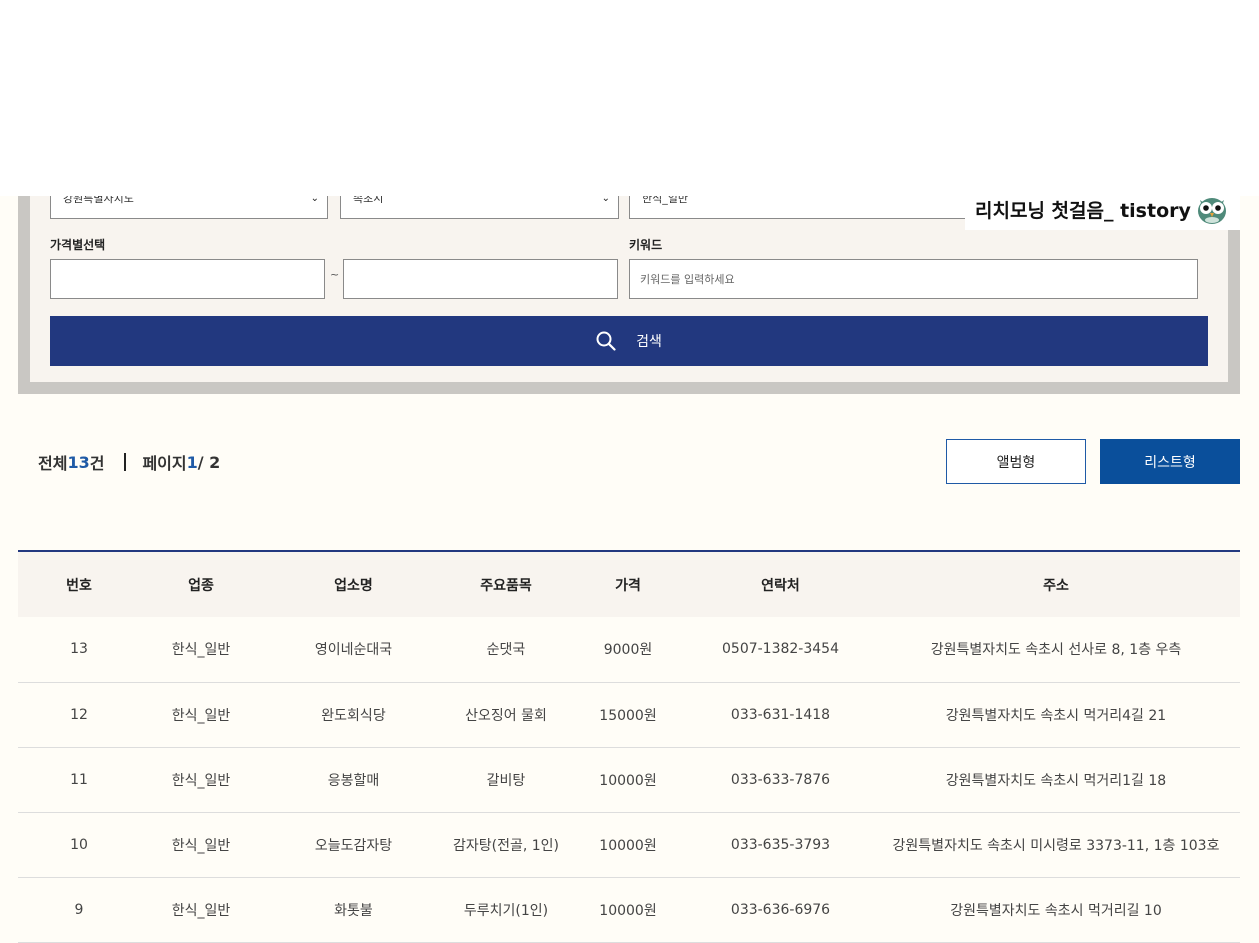 The width and height of the screenshot is (1259, 943). Describe the element at coordinates (97, 463) in the screenshot. I see `total-suffix: 건` at that location.